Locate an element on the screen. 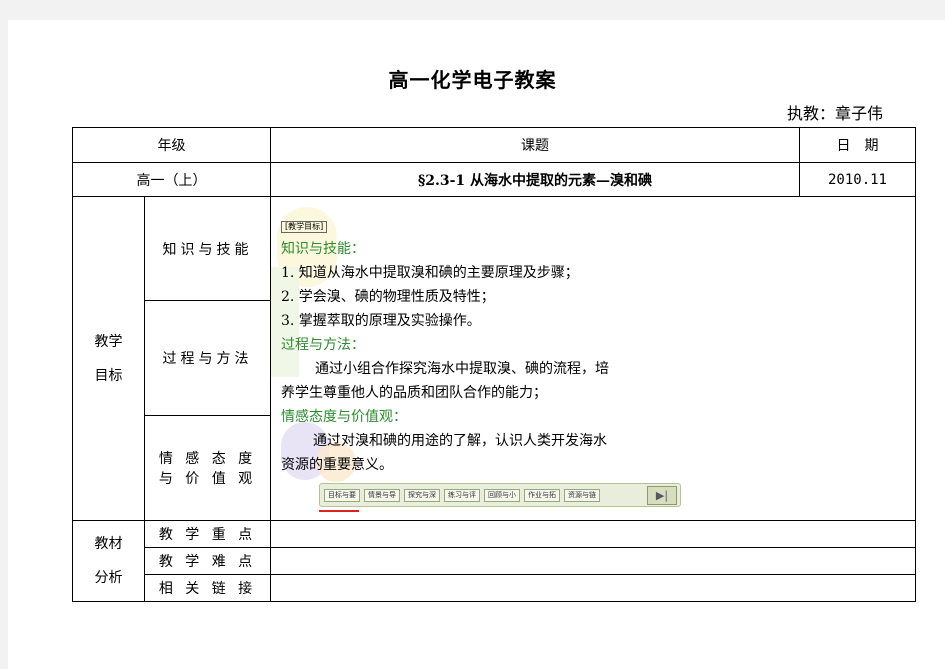 Image resolution: width=945 pixels, height=669 pixels. related-links-label: 相 关 链 接 is located at coordinates (207, 588).